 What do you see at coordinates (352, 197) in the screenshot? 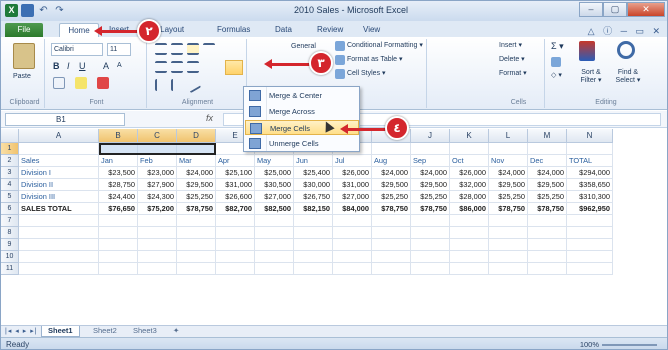
I see `grid-cell: $27,000` at bounding box center [352, 197].